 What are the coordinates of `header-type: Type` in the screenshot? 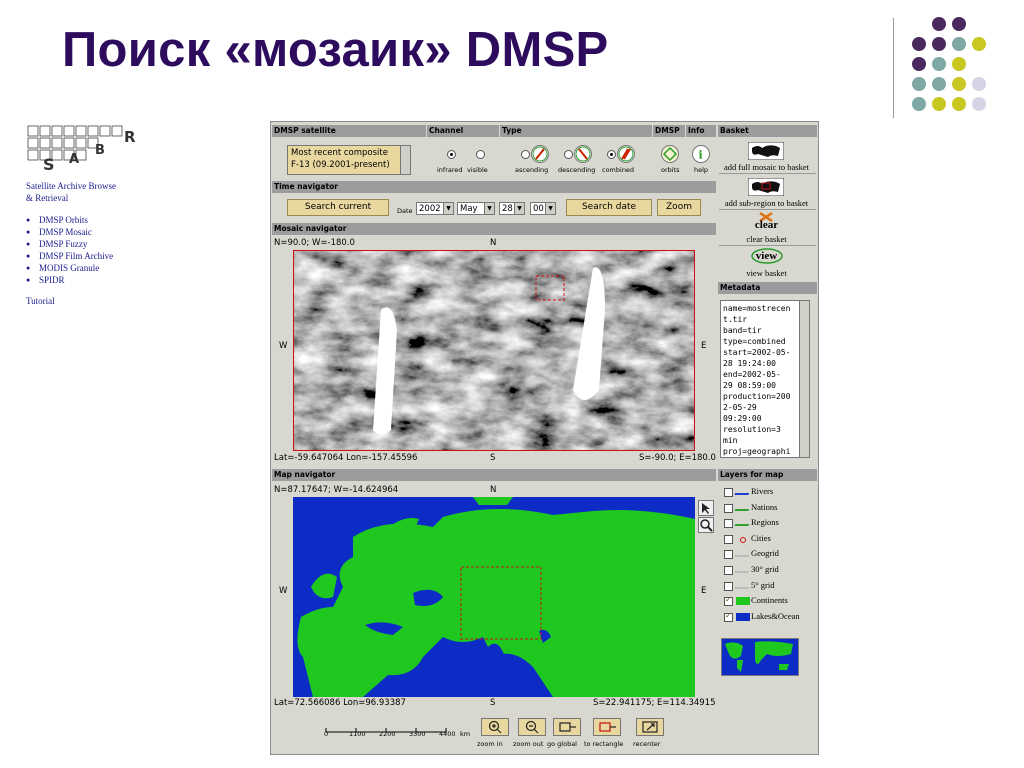 It's located at (576, 131).